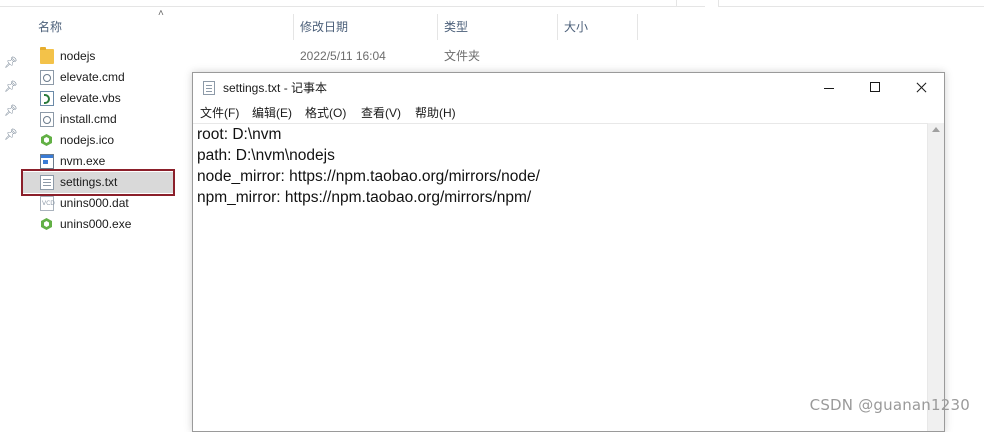  I want to click on exe-file-icon, so click(47, 161).